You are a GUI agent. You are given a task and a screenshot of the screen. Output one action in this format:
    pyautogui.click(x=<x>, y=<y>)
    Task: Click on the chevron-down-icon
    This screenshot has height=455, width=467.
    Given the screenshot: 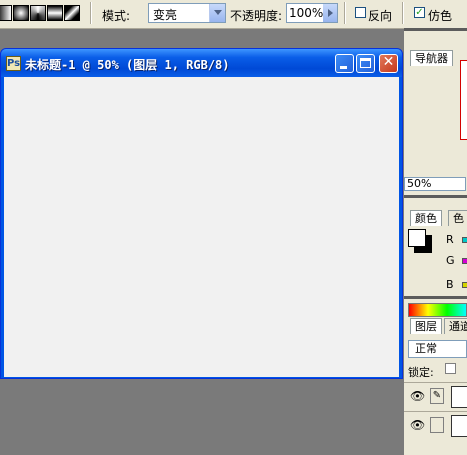 What is the action you would take?
    pyautogui.click(x=217, y=13)
    